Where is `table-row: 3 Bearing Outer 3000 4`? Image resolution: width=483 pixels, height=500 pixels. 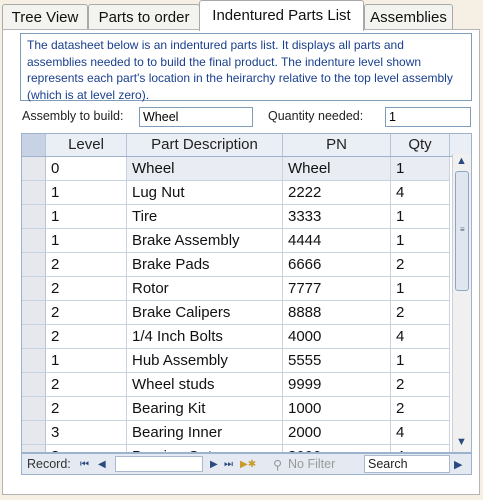
table-row: 3 Bearing Outer 3000 4 is located at coordinates (246, 448).